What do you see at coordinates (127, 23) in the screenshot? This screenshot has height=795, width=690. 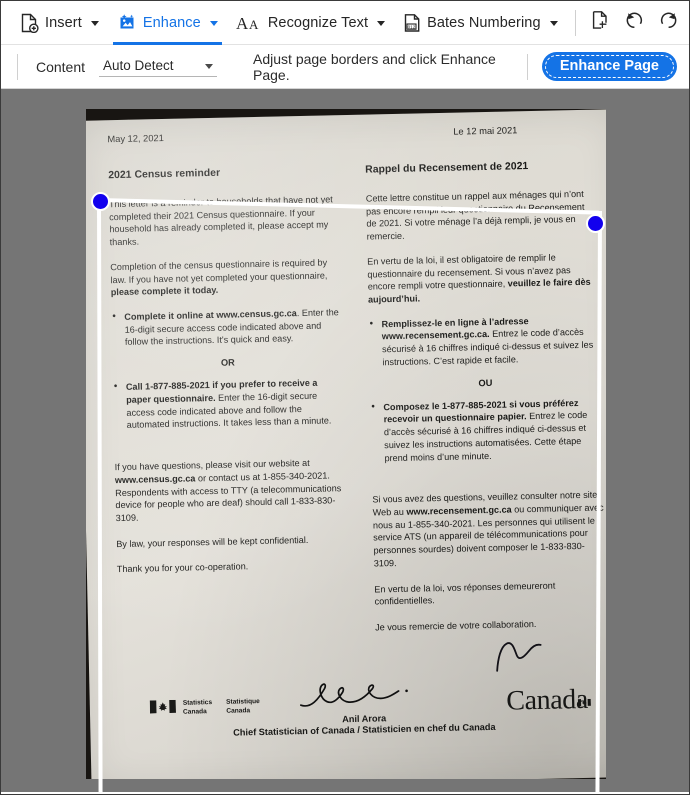 I see `enhance-image-icon` at bounding box center [127, 23].